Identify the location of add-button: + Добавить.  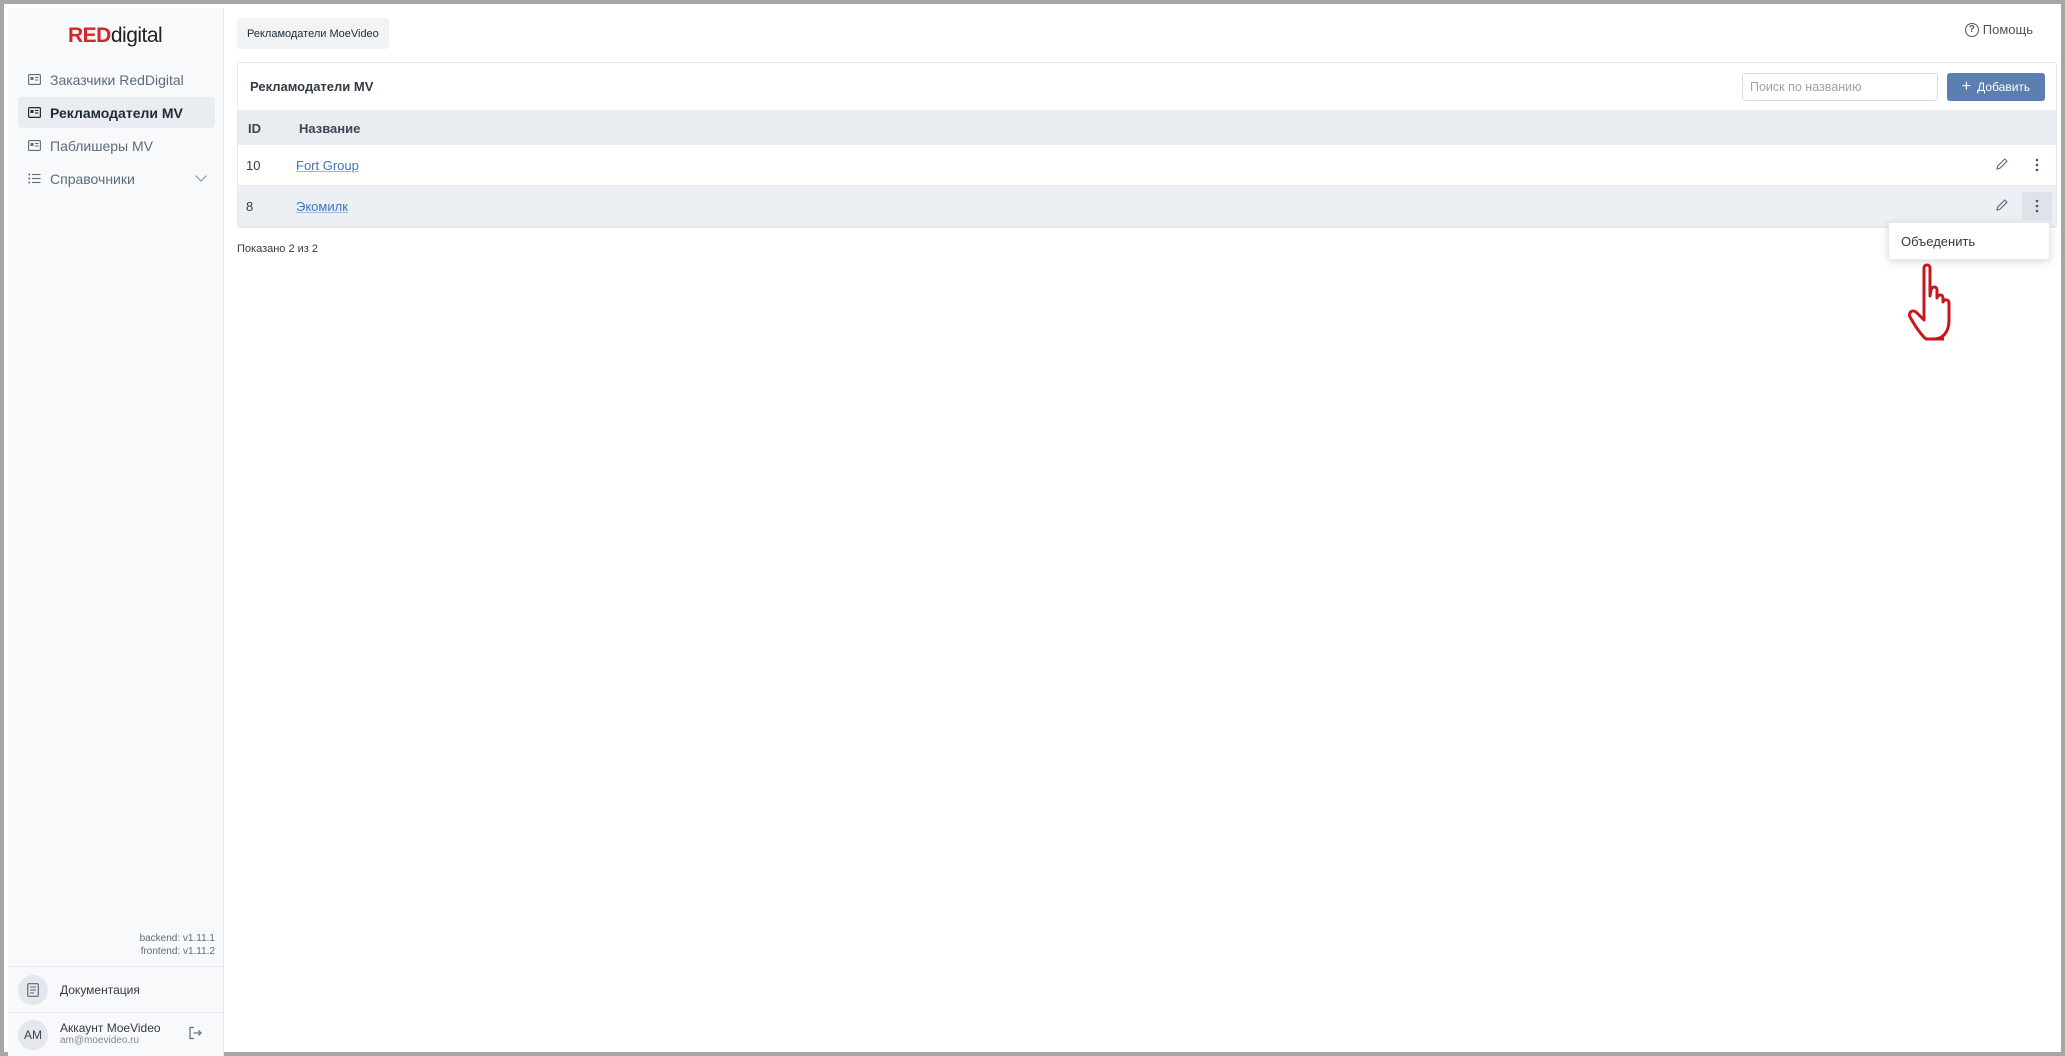
(1996, 87).